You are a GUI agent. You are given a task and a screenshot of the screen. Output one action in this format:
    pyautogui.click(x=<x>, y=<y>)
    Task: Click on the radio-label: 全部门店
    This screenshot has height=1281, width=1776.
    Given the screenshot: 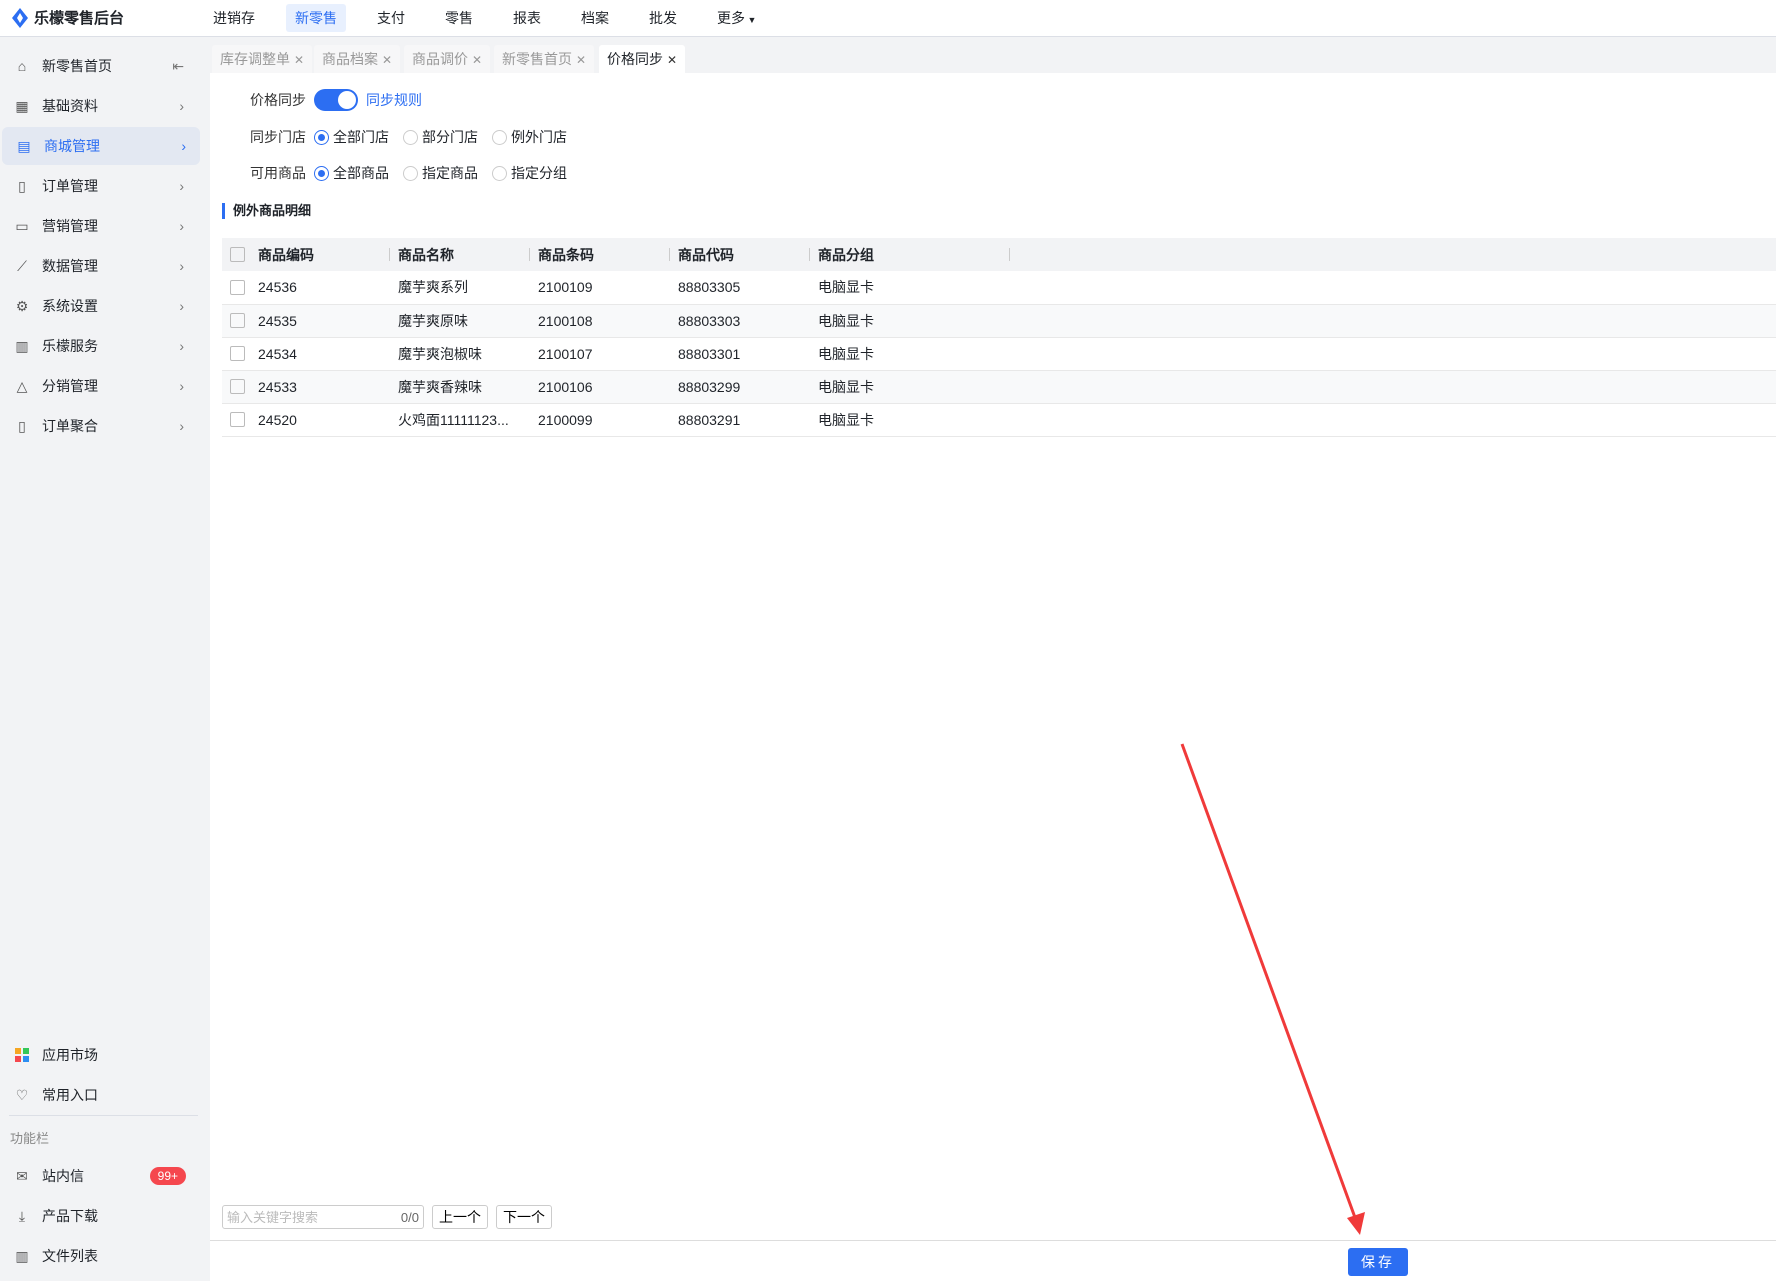 What is the action you would take?
    pyautogui.click(x=361, y=137)
    